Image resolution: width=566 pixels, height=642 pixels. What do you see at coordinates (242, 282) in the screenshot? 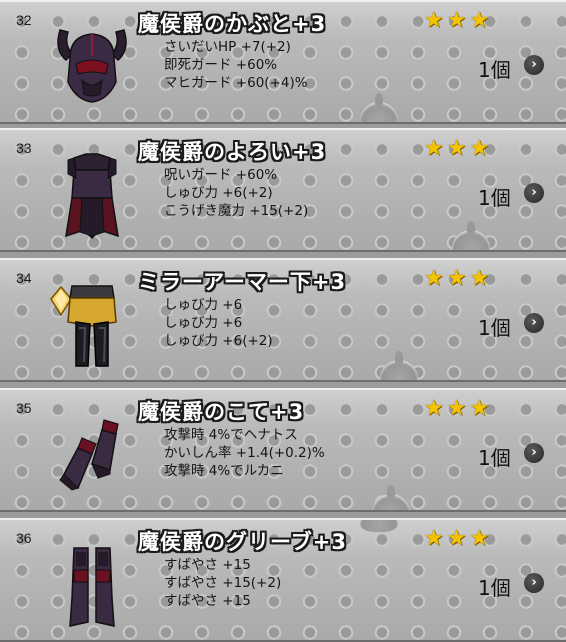
I see `item-name: ミラーアーマー下+3` at bounding box center [242, 282].